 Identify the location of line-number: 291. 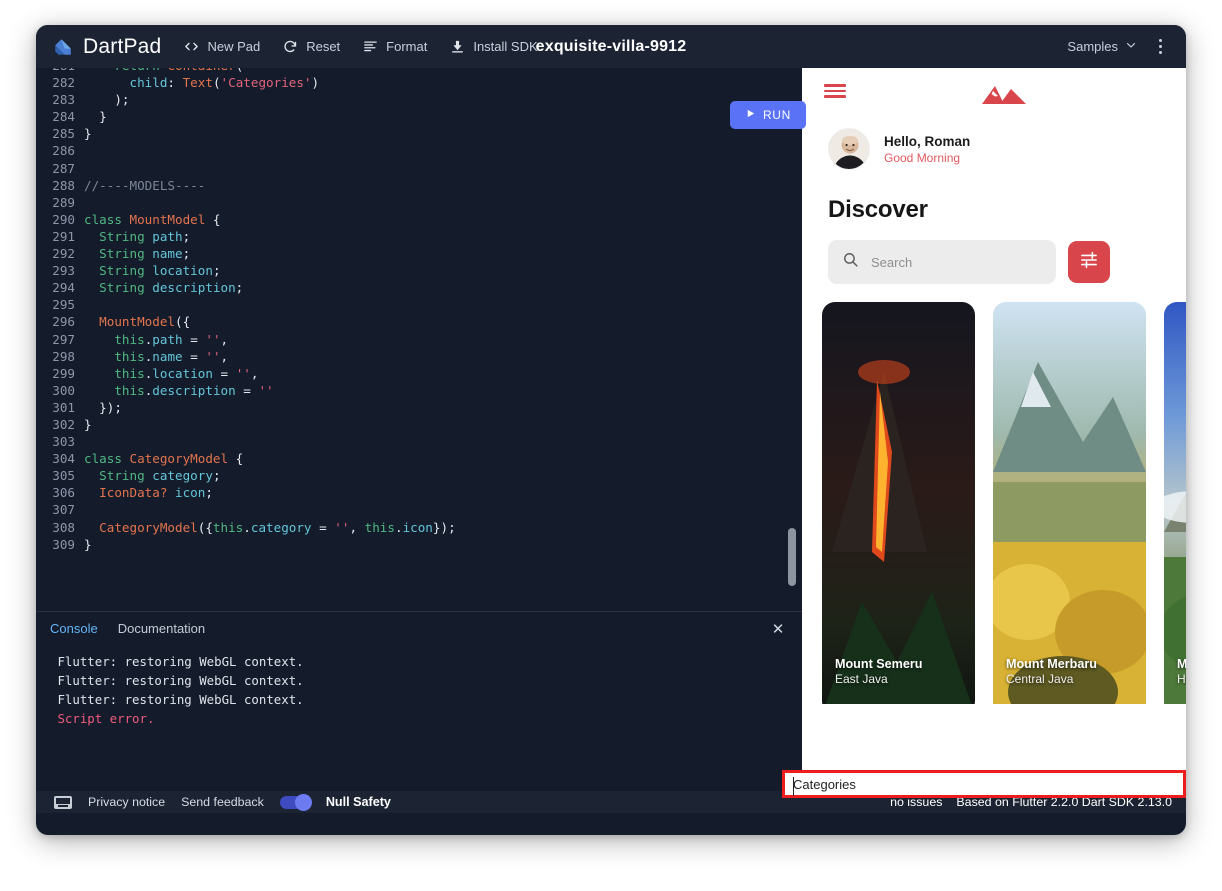
(63, 236).